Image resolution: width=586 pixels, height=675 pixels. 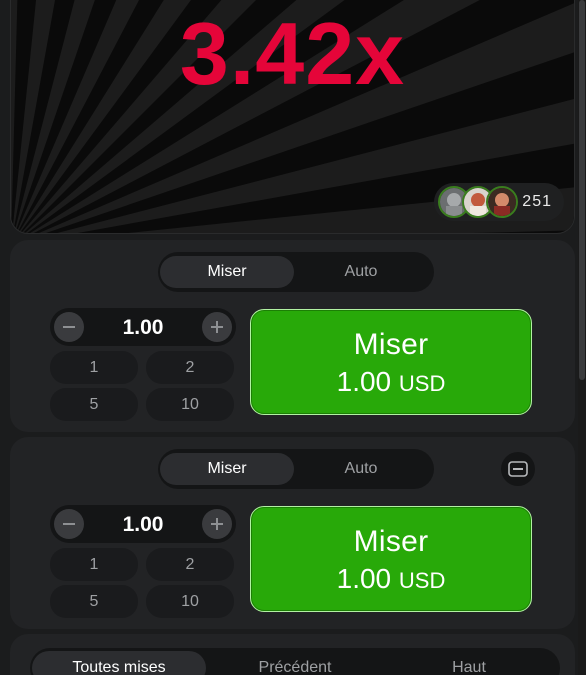 What do you see at coordinates (119, 663) in the screenshot?
I see `tab-all-bets: Toutes mises` at bounding box center [119, 663].